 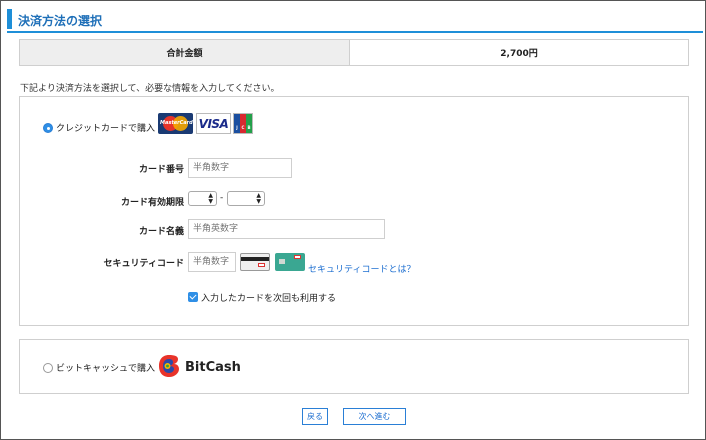 I want to click on credit-card-option-label: クレジットカードで購入, so click(x=105, y=127).